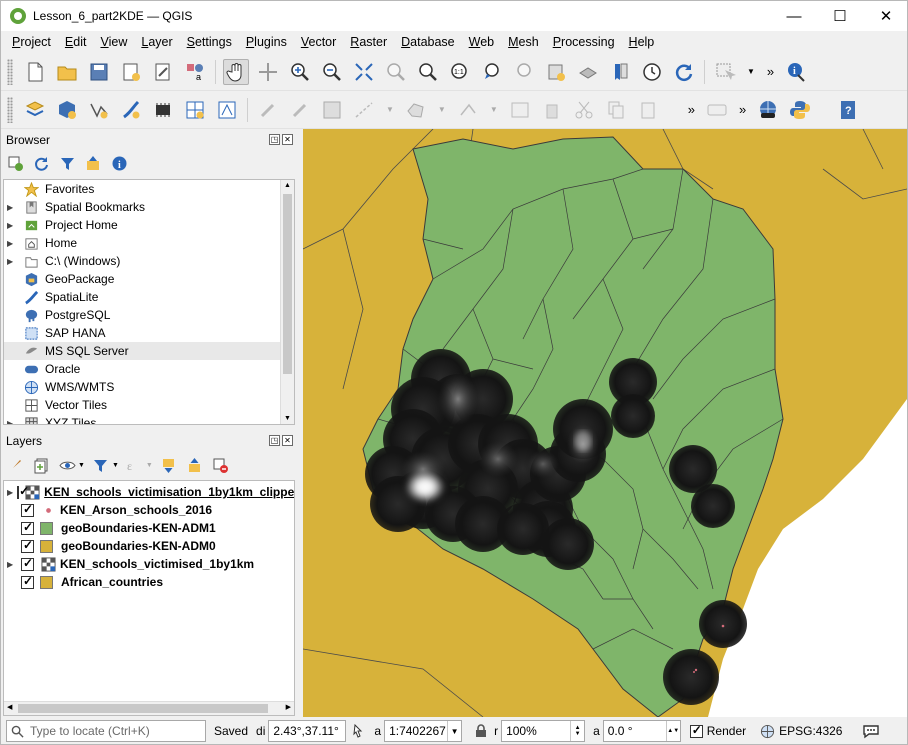 The height and width of the screenshot is (745, 908). Describe the element at coordinates (520, 110) in the screenshot. I see `modify-attributes-button` at that location.